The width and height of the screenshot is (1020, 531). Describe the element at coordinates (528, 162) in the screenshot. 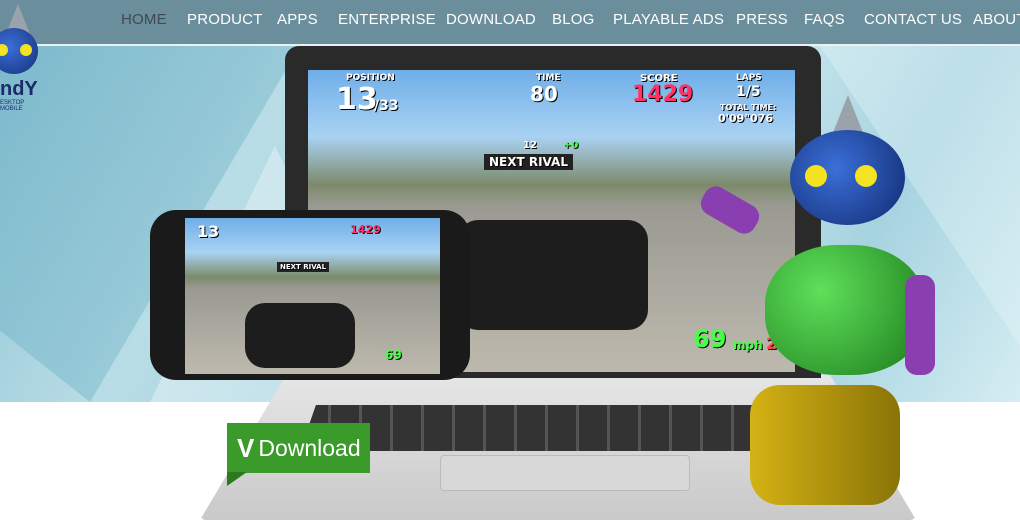

I see `next-rival-label: NEXT RIVAL` at that location.